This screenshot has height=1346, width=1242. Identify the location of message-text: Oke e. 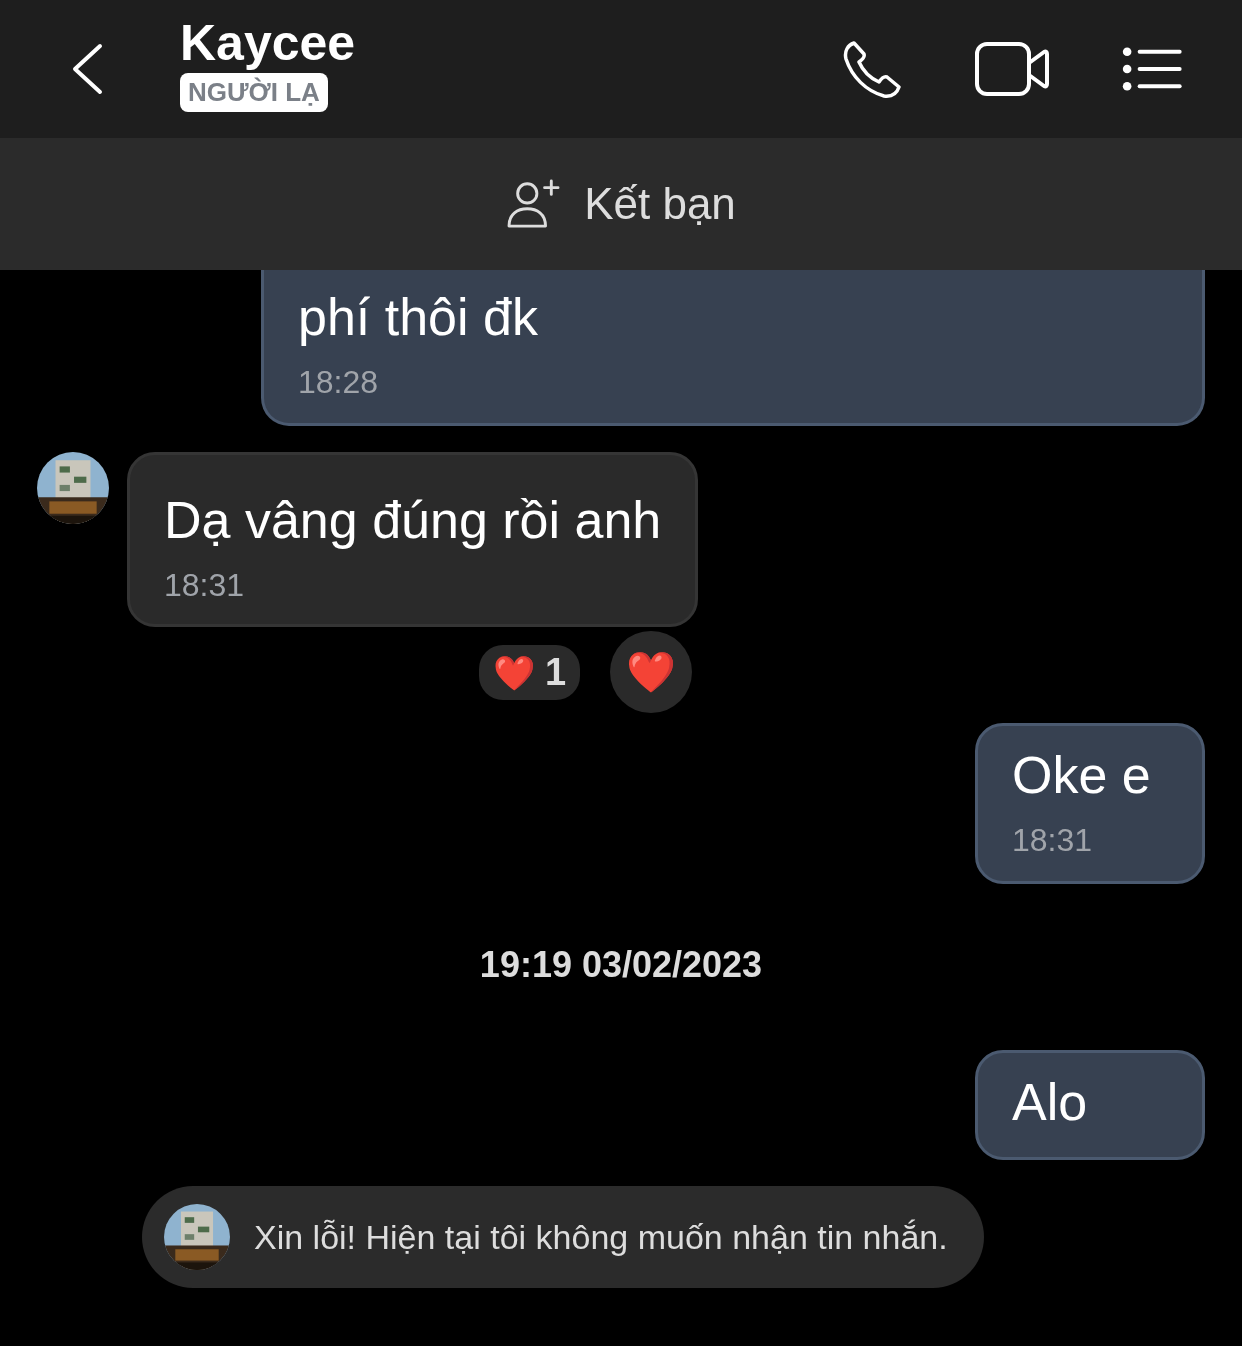
(1082, 775).